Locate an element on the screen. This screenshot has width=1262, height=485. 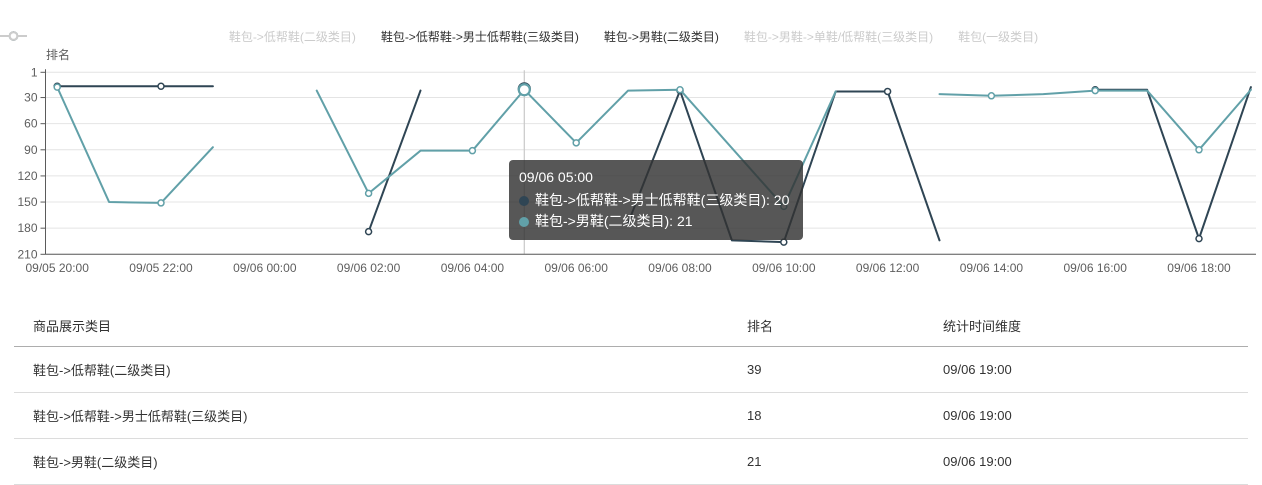
legend-line-icon is located at coordinates (13, 36).